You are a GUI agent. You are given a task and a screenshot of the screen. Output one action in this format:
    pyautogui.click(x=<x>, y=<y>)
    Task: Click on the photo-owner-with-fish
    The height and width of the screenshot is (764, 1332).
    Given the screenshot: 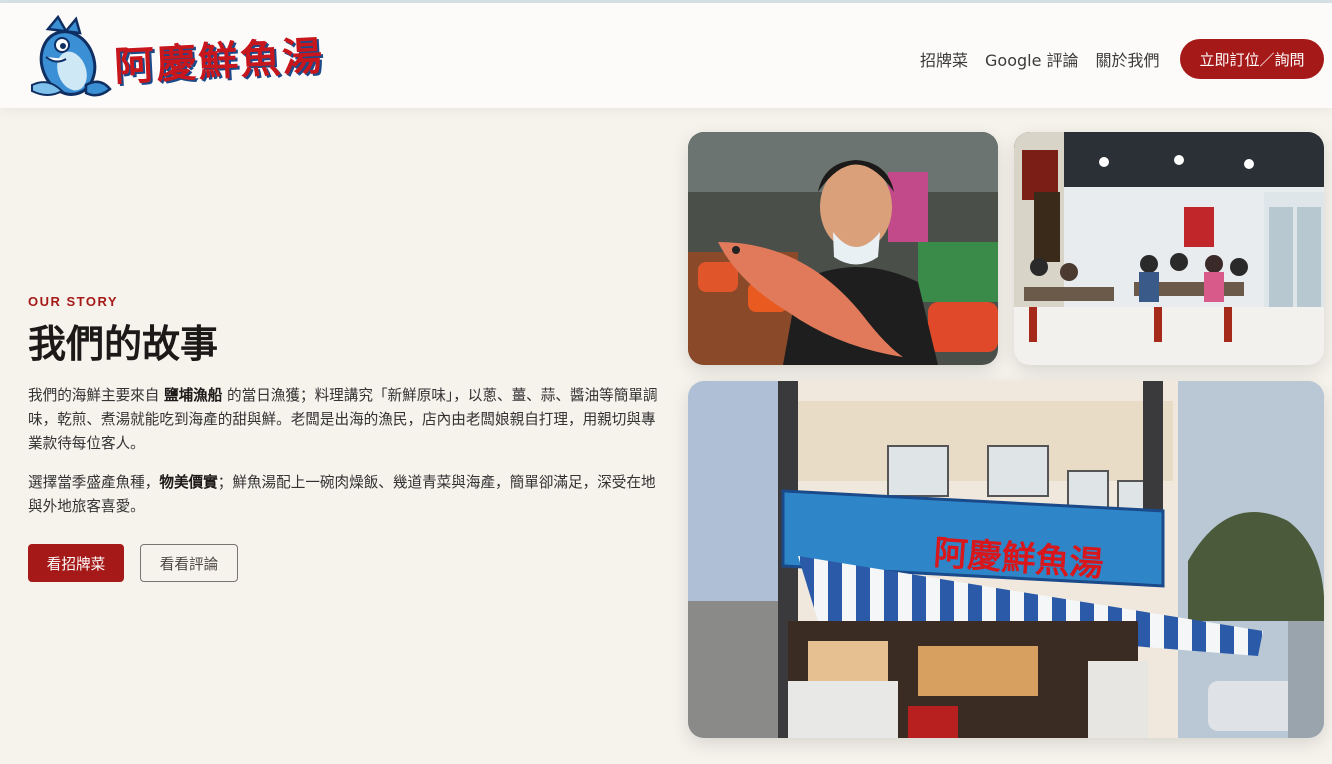 What is the action you would take?
    pyautogui.click(x=843, y=248)
    